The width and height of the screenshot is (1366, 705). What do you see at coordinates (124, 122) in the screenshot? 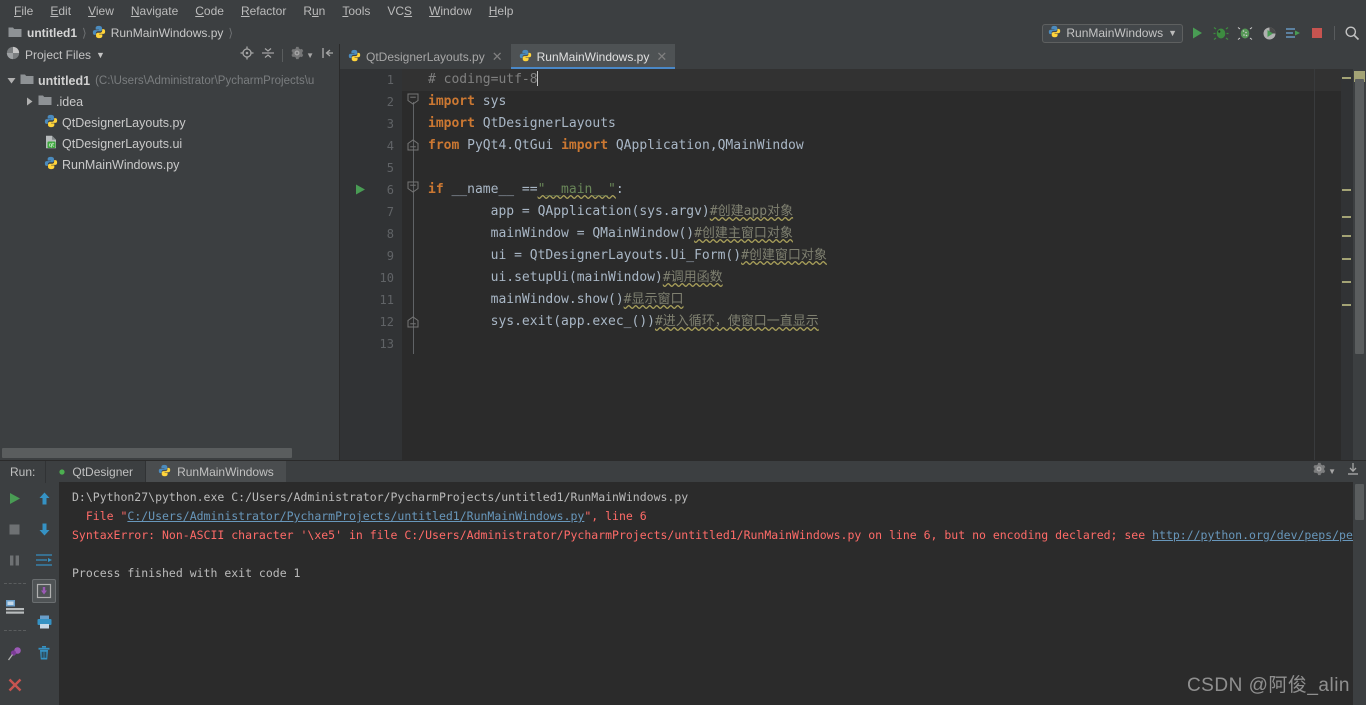
I see `tree-node-label: QtDesignerLayouts.py` at bounding box center [124, 122].